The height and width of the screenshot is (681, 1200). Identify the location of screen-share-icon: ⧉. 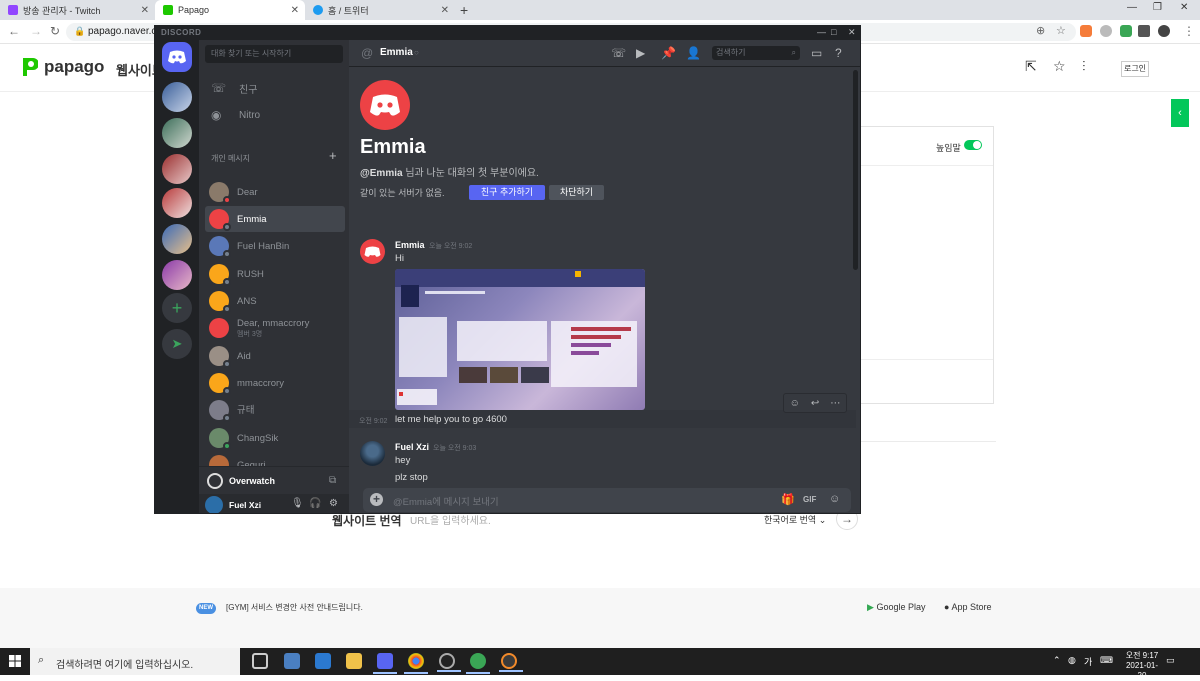
(332, 480).